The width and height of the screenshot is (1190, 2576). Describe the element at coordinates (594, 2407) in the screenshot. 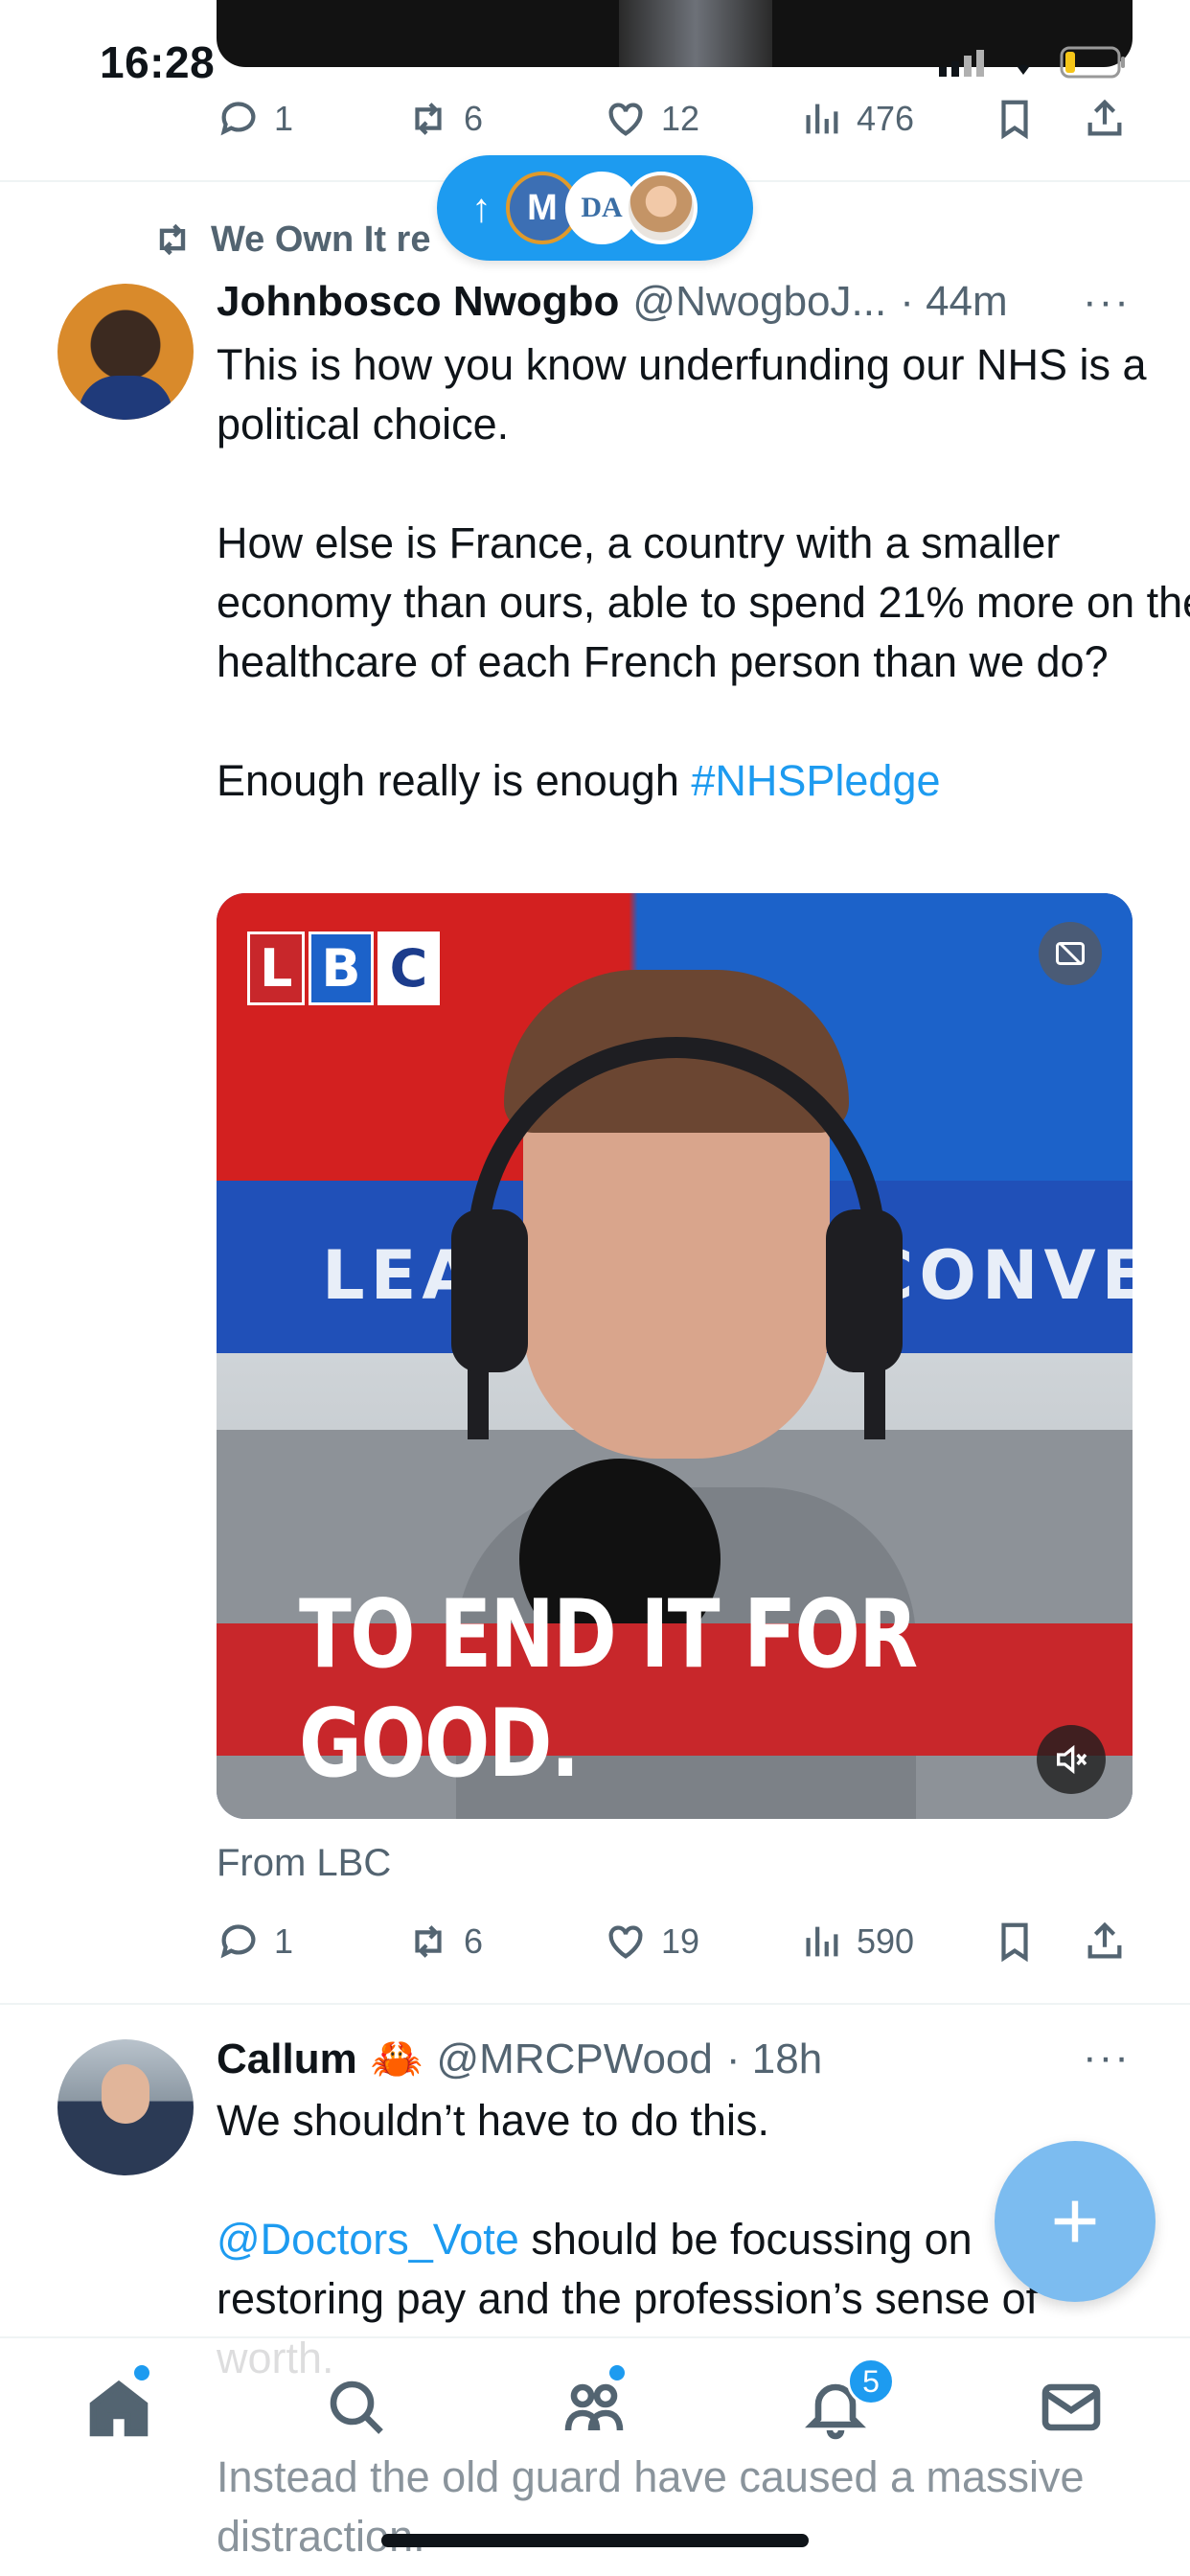

I see `communities-icon` at that location.